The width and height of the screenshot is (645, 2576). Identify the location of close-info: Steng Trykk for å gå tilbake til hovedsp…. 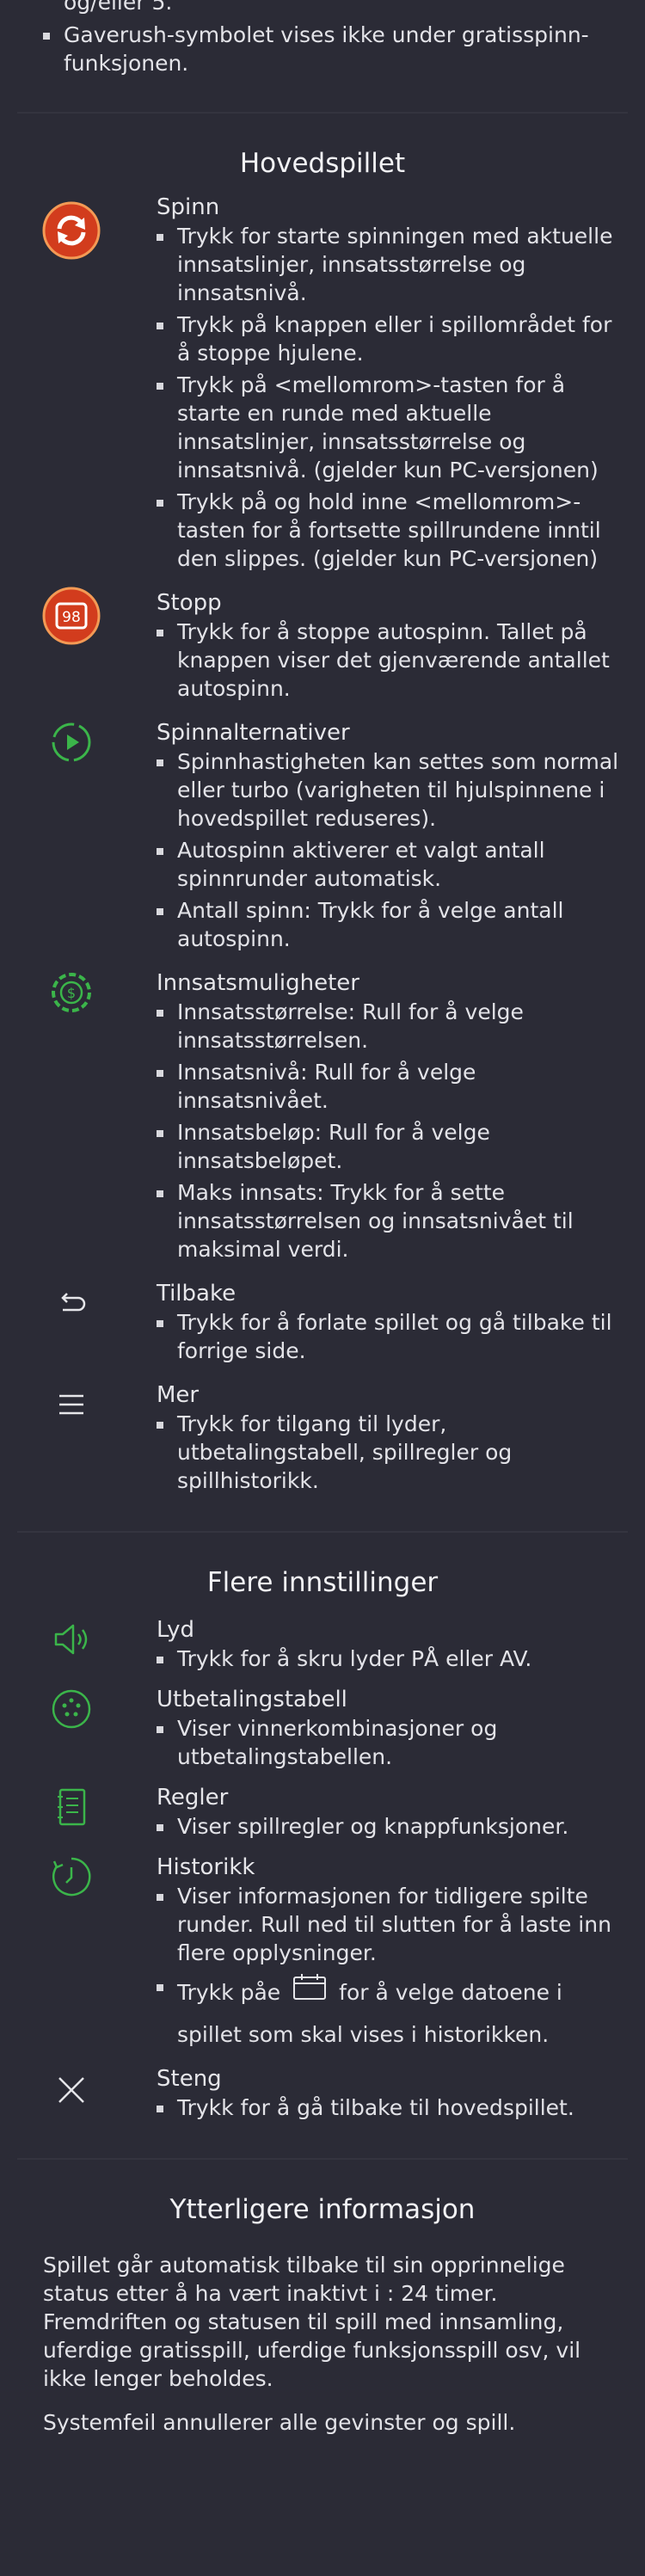
(322, 2093).